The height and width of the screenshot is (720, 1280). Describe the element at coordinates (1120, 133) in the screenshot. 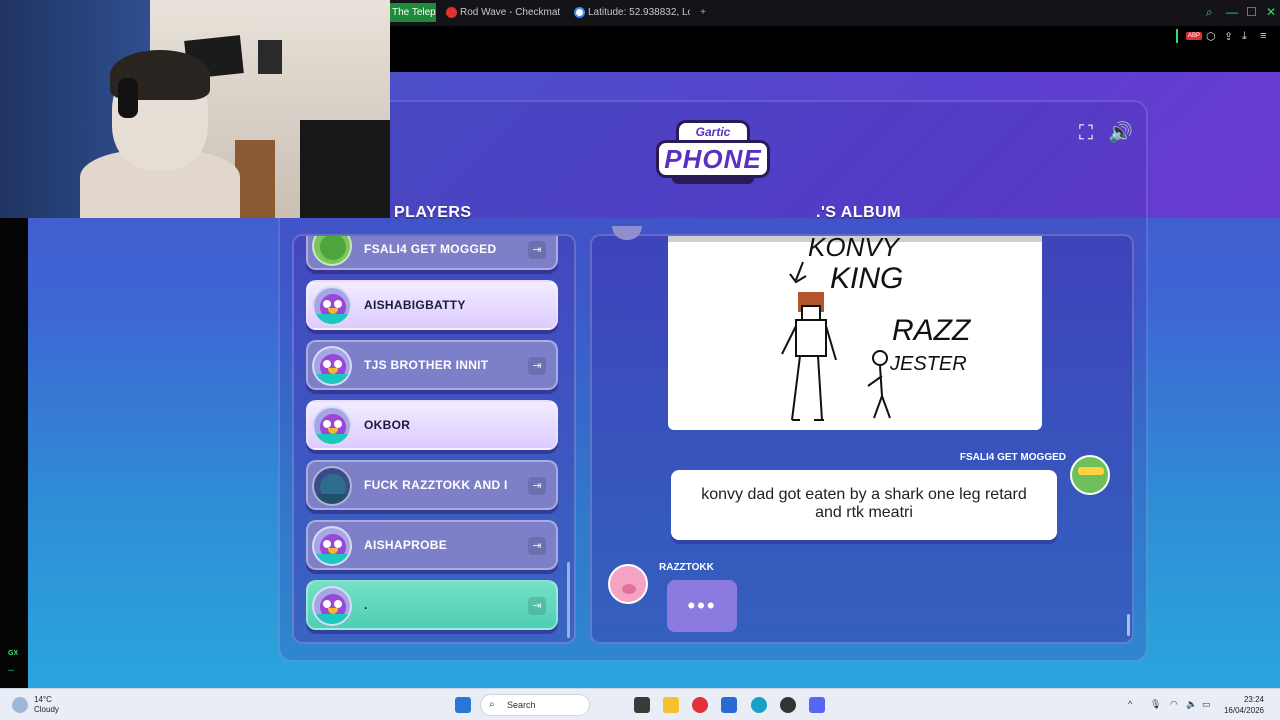

I see `volume-icon: 🔊` at that location.